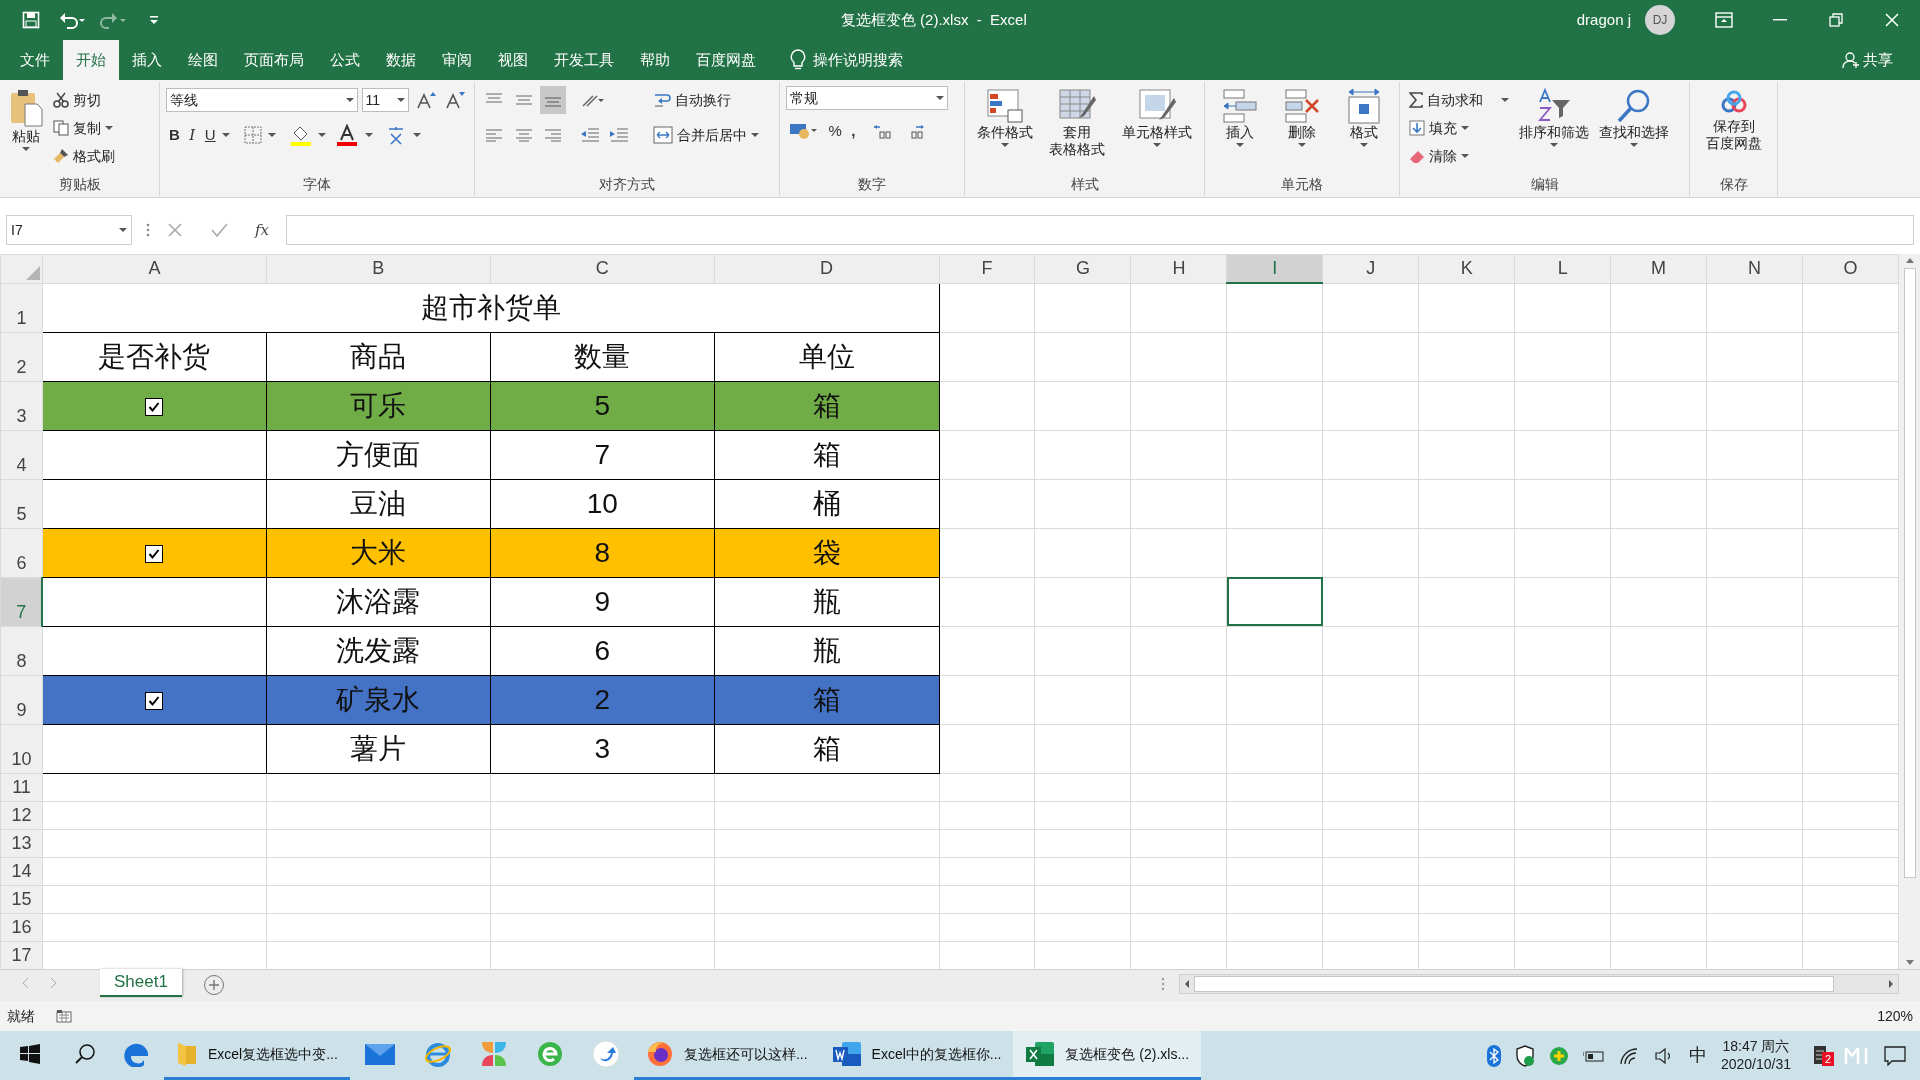 The width and height of the screenshot is (1920, 1080). I want to click on format-as-table-button: 套用 表格格式, so click(1077, 130).